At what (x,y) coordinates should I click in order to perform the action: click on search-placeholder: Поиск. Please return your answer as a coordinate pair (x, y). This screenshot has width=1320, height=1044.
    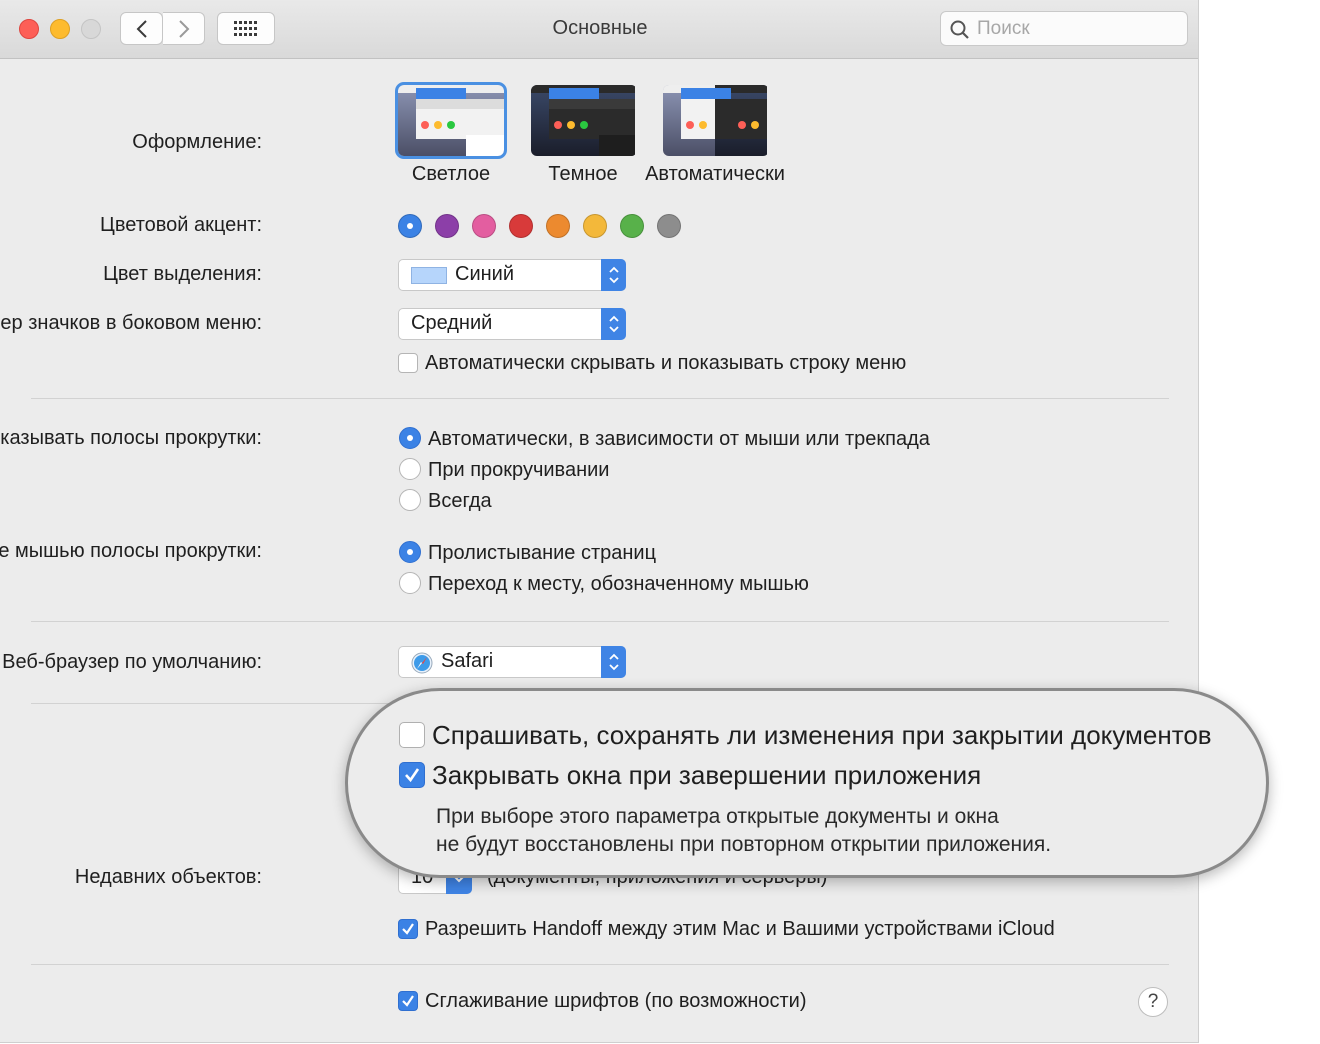
    Looking at the image, I should click on (1003, 28).